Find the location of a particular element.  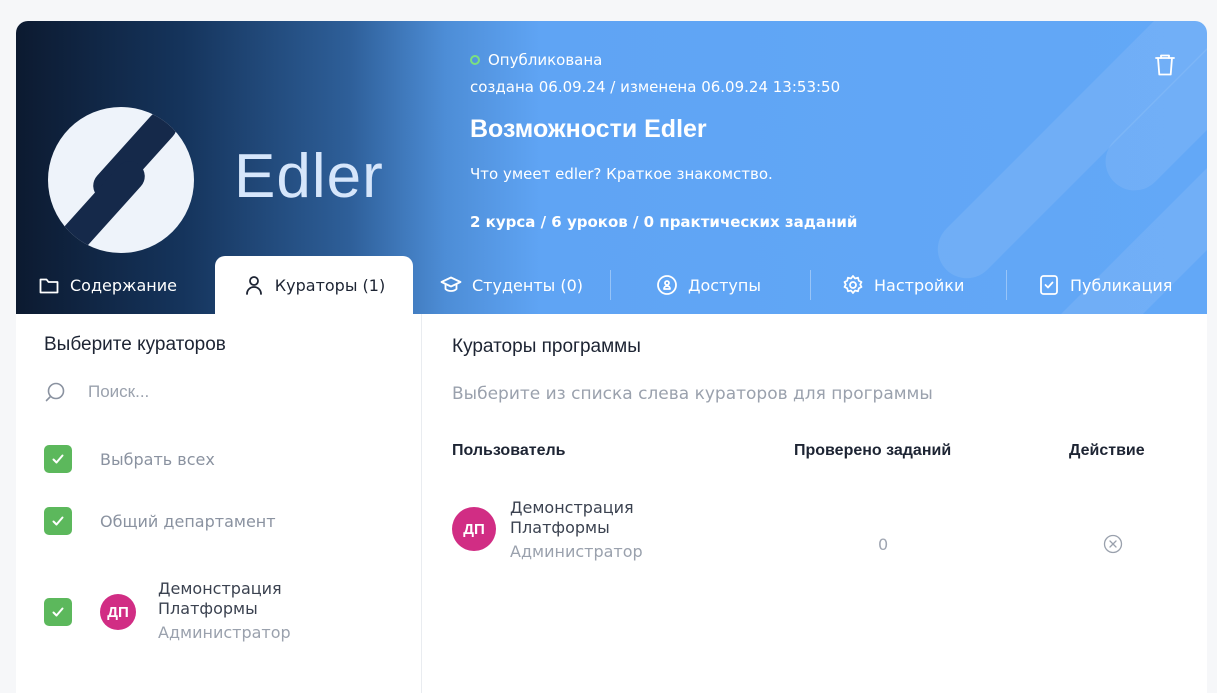

tab-curators: Кураторы (1) is located at coordinates (314, 285).